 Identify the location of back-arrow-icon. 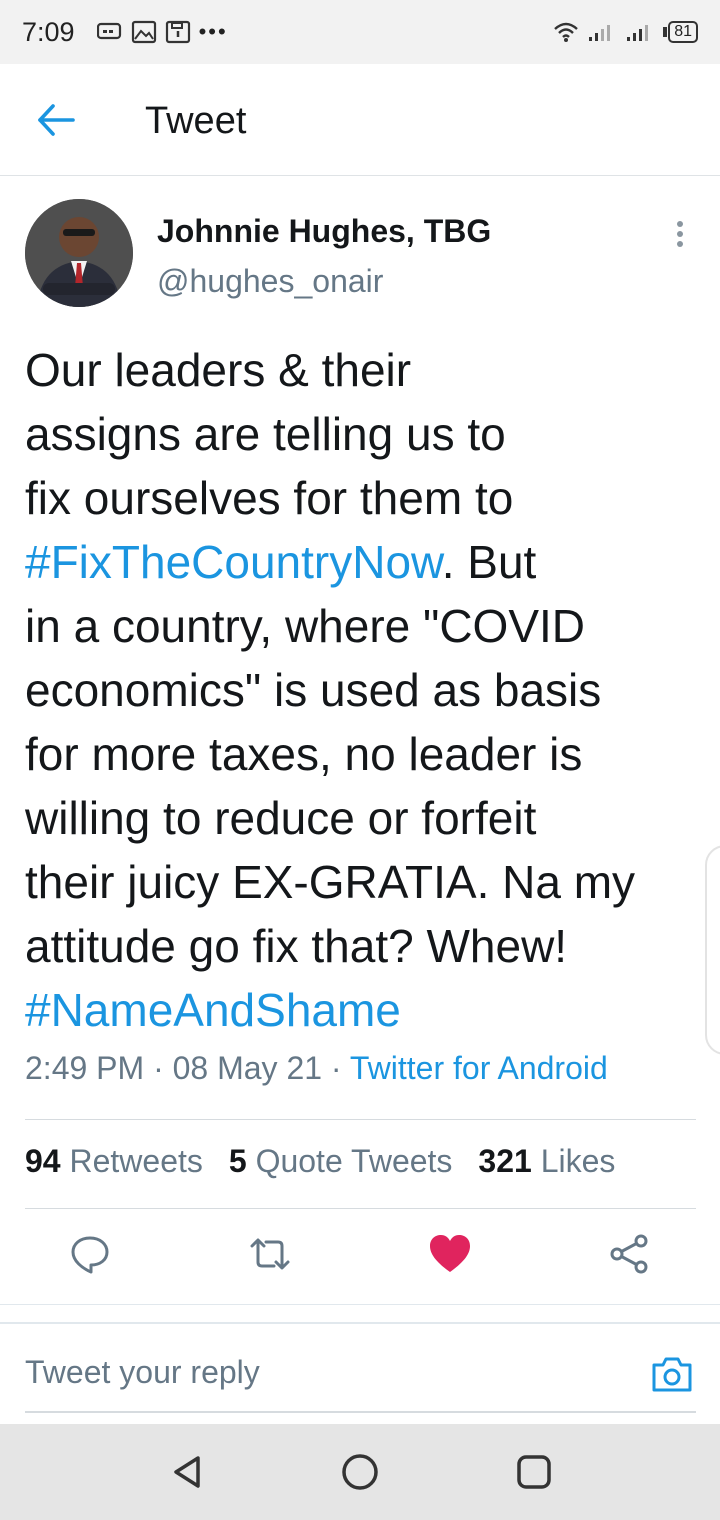
(56, 120).